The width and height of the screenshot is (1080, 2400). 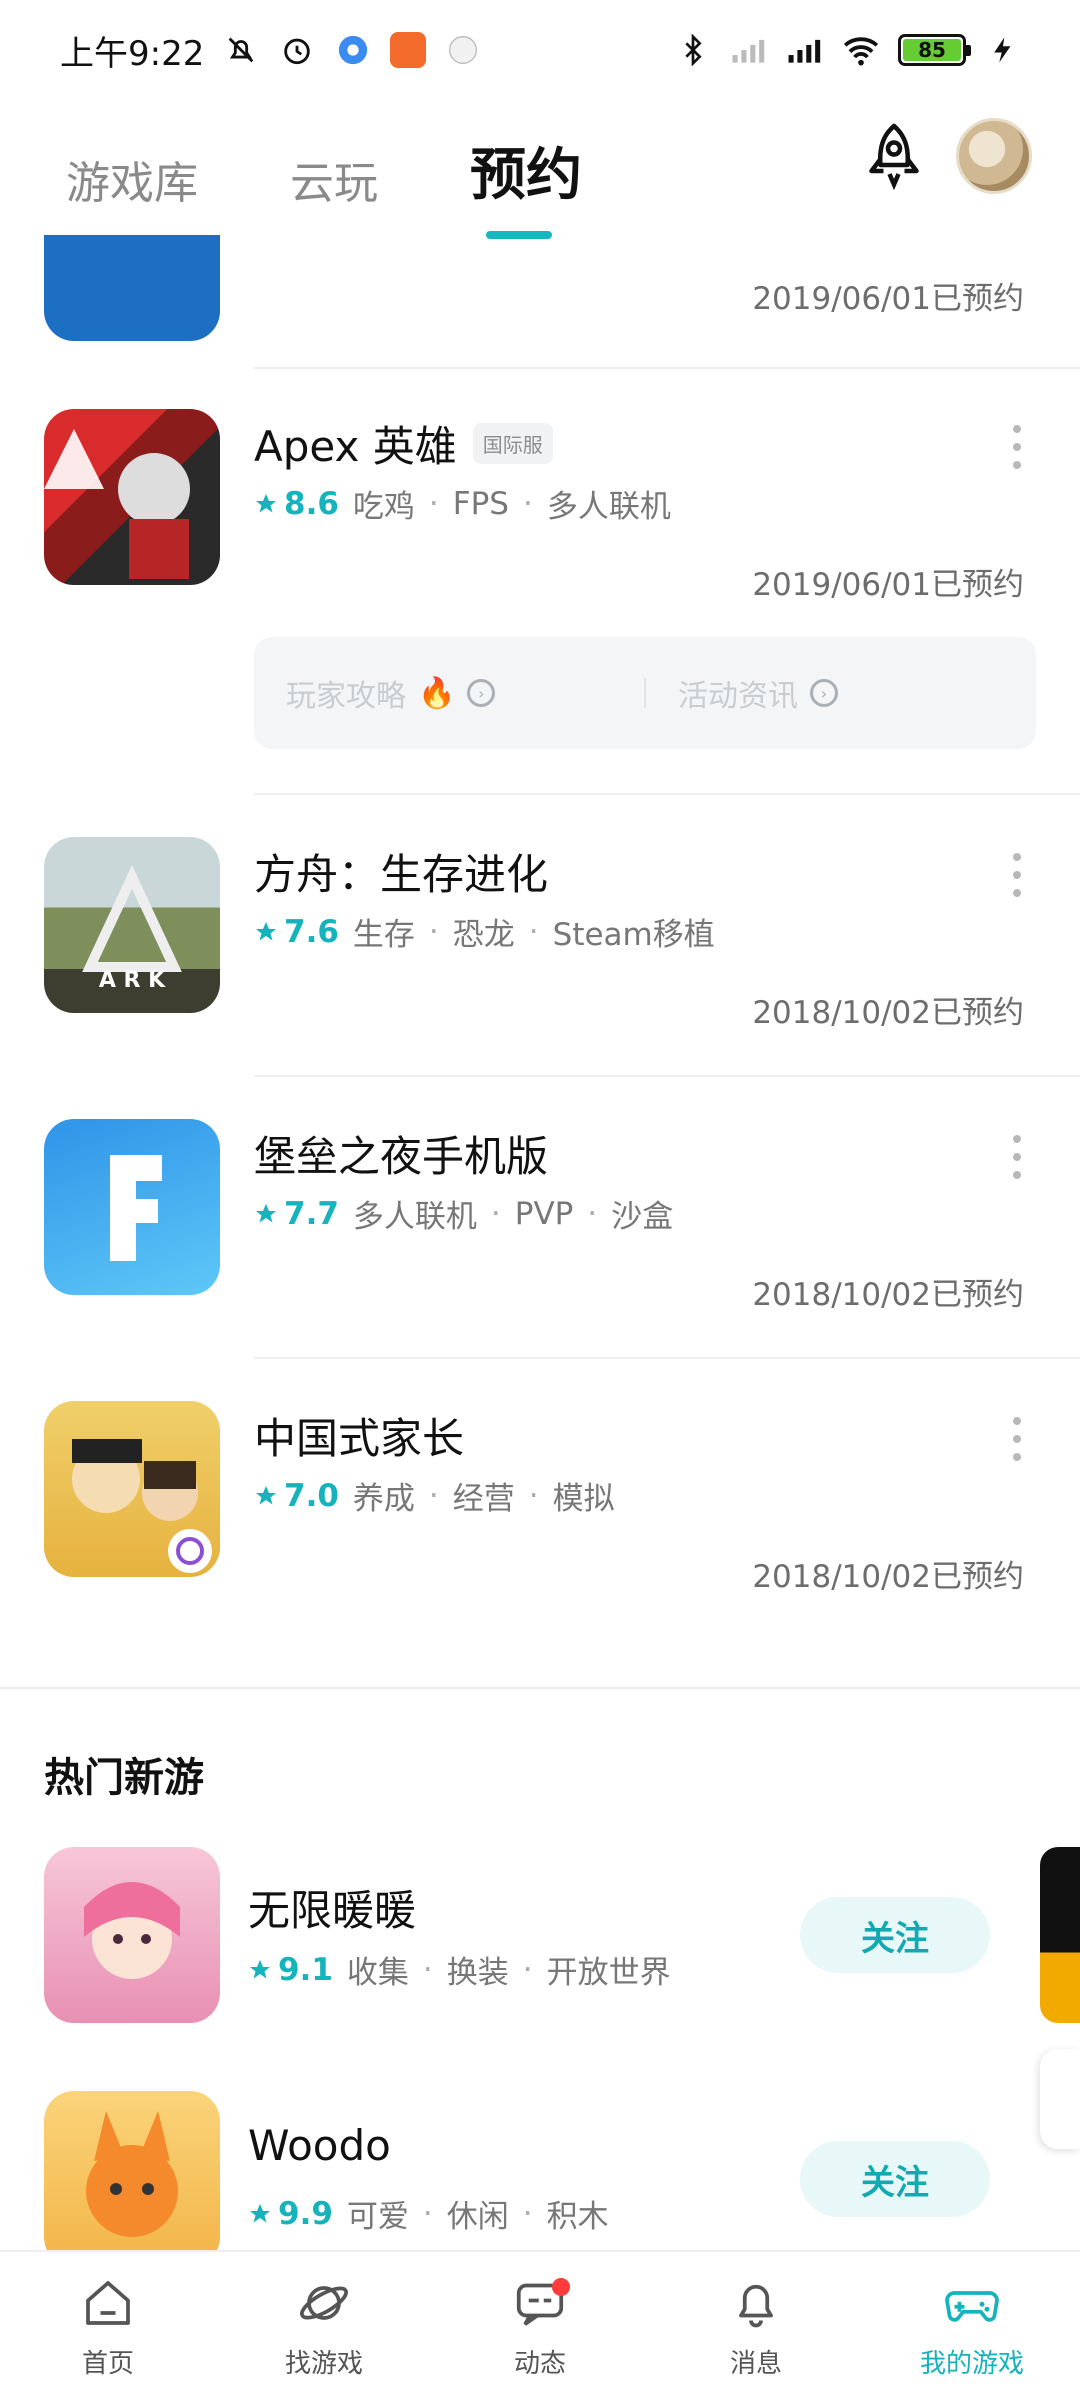 I want to click on nav-label: 找游戏, so click(x=323, y=2363).